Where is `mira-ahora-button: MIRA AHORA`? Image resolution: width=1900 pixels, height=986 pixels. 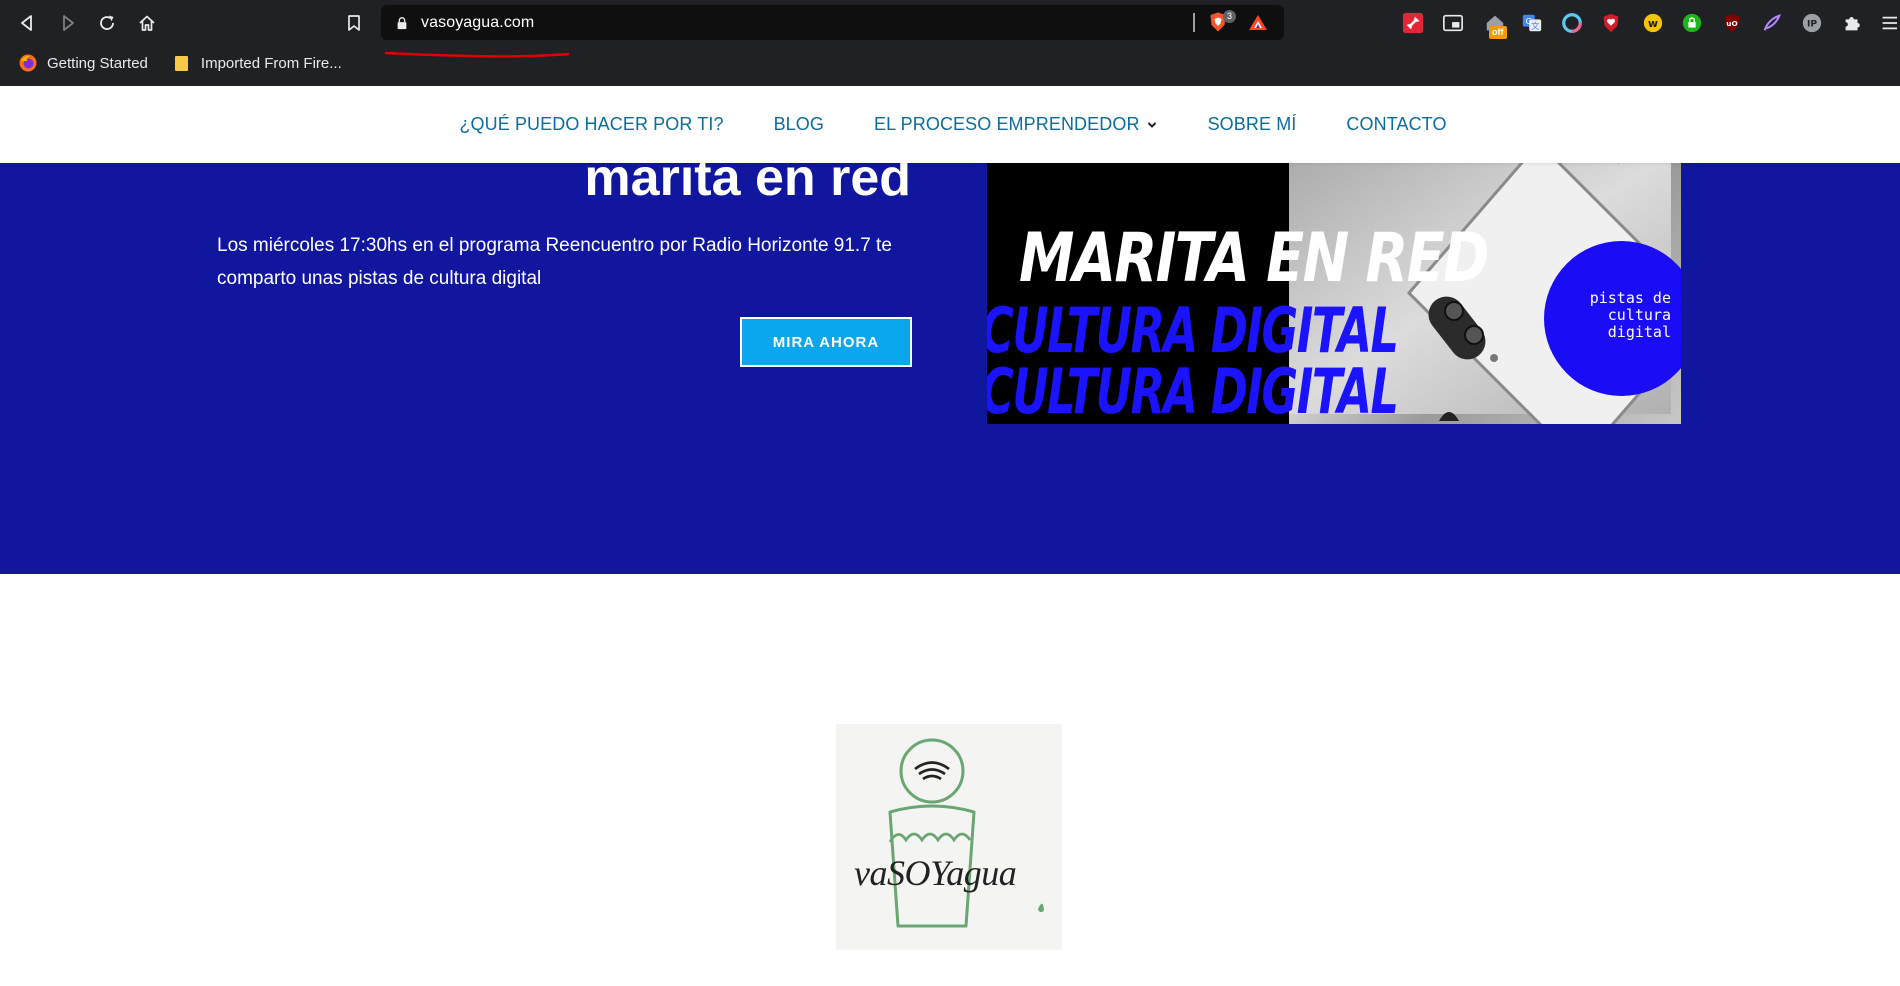 mira-ahora-button: MIRA AHORA is located at coordinates (826, 342).